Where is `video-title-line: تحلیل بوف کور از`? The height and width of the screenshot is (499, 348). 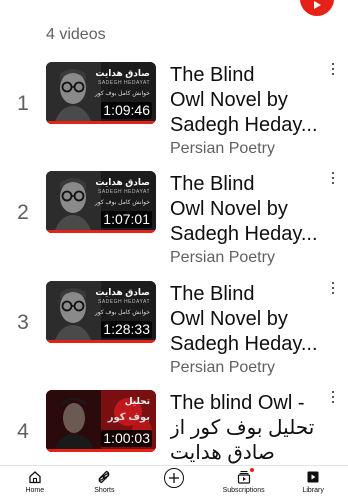 video-title-line: تحلیل بوف کور از is located at coordinates (242, 428).